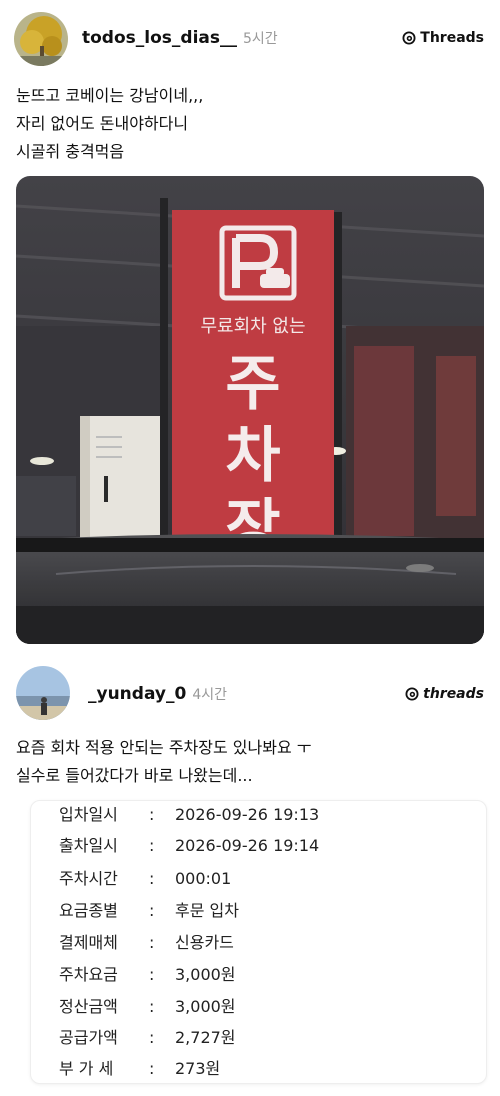 The height and width of the screenshot is (1096, 500). I want to click on post-body: 눈뜨고 코베이는 강남이네,,, 자리 없어도 돈내야하다니 시골쥐 충격먹음, so click(109, 124).